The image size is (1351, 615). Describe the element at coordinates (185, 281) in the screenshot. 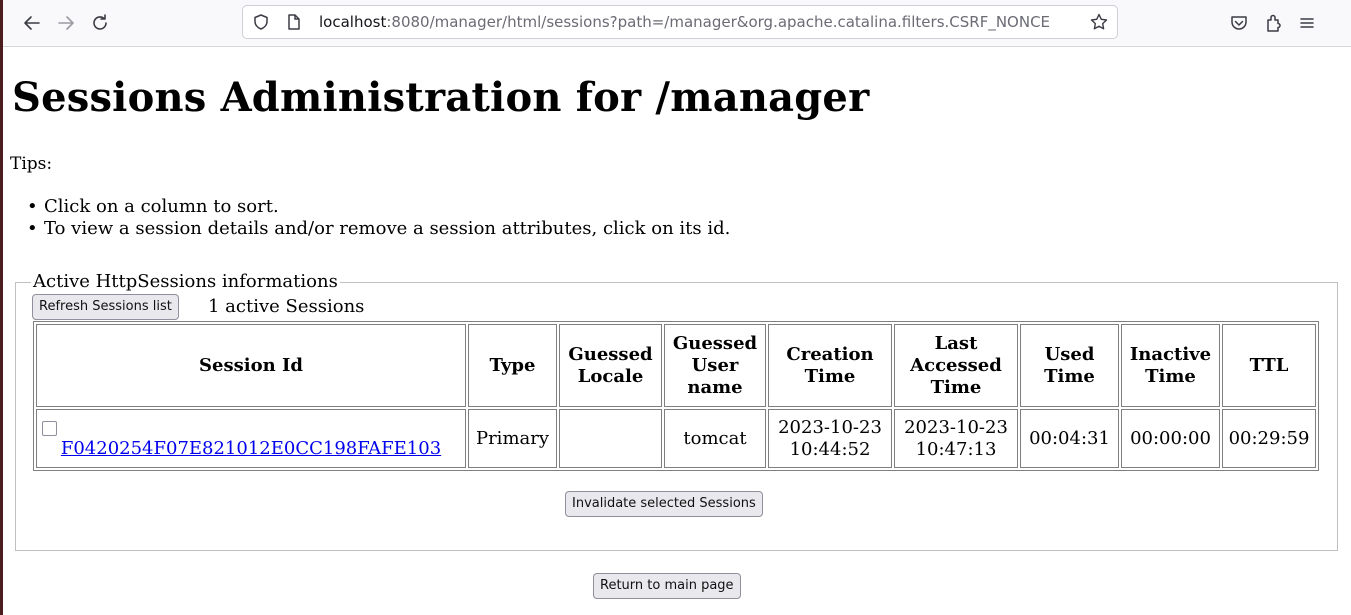

I see `fieldset-legend: Active HttpSessions informations` at that location.